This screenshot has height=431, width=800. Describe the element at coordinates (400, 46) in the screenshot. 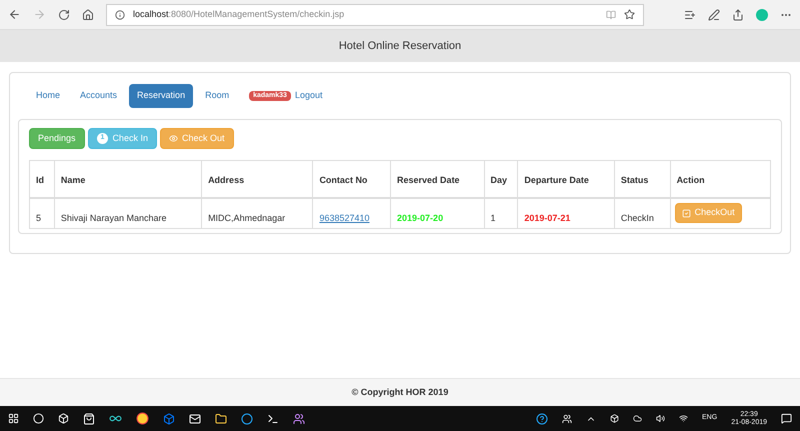

I see `site-title: Hotel Online Reservation` at that location.